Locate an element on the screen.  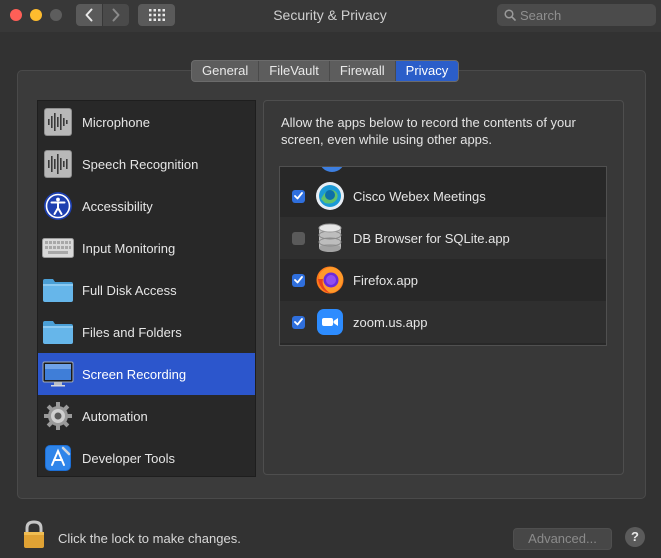
show-all-button is located at coordinates (156, 15).